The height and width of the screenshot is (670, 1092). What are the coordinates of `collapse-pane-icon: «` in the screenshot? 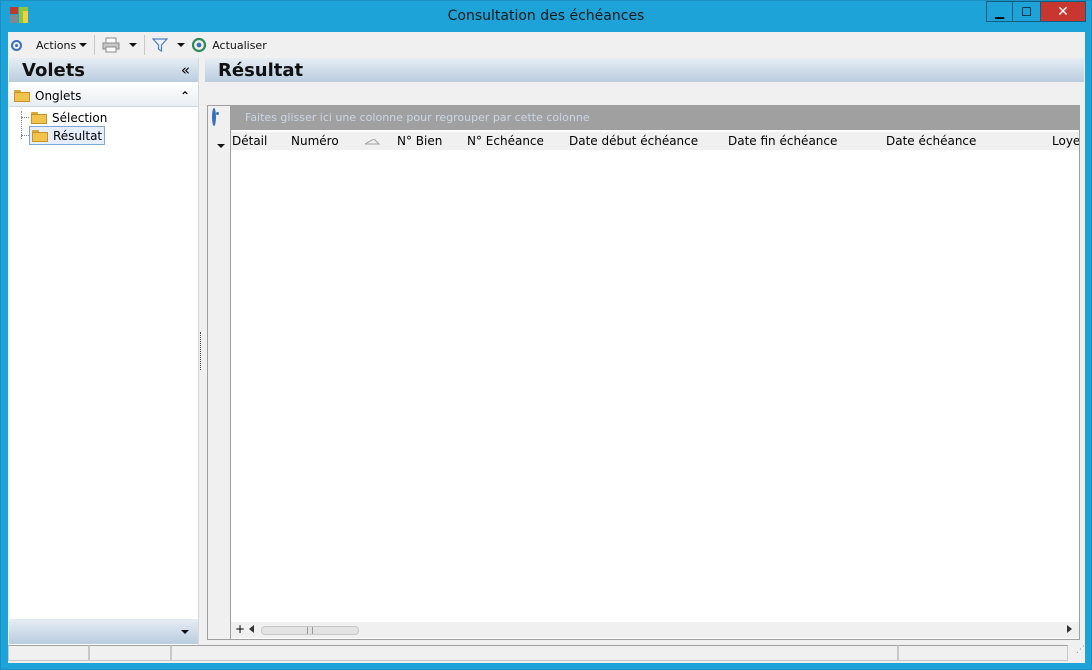 It's located at (185, 70).